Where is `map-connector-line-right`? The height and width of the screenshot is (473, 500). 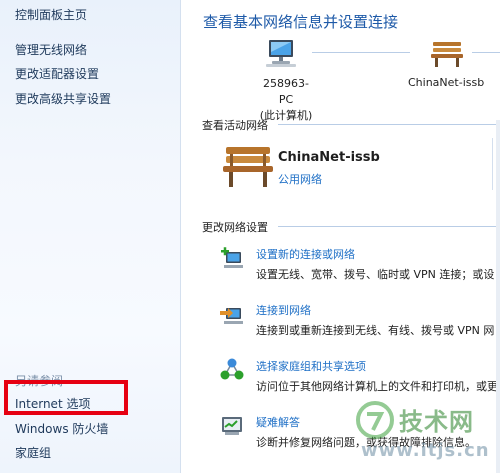 map-connector-line-right is located at coordinates (486, 52).